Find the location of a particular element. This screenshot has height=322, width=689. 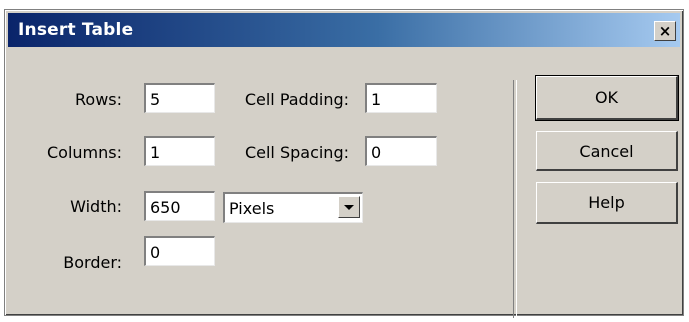

title-bar: Insert Table × is located at coordinates (344, 30).